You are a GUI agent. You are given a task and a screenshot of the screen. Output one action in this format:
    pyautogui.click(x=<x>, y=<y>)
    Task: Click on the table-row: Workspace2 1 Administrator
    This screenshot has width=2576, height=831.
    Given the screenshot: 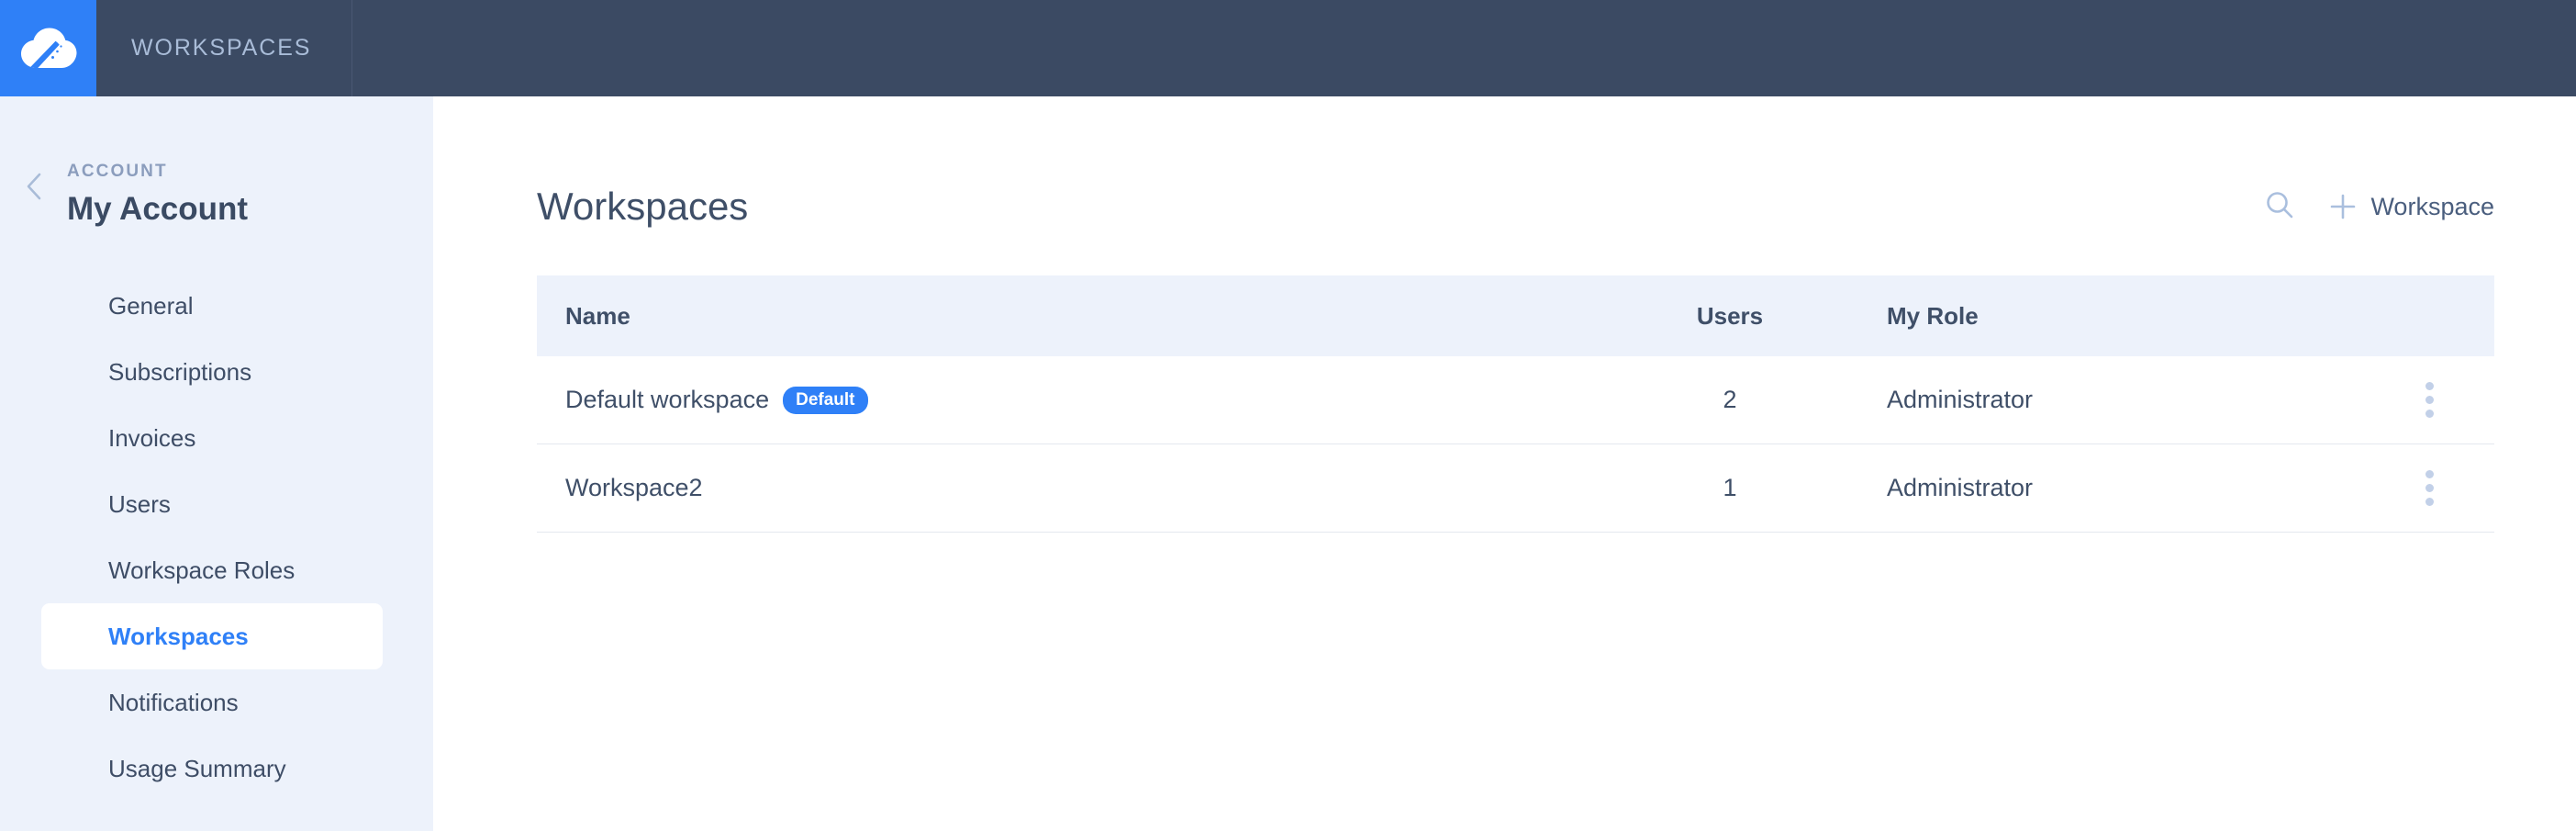 What is the action you would take?
    pyautogui.click(x=1515, y=489)
    